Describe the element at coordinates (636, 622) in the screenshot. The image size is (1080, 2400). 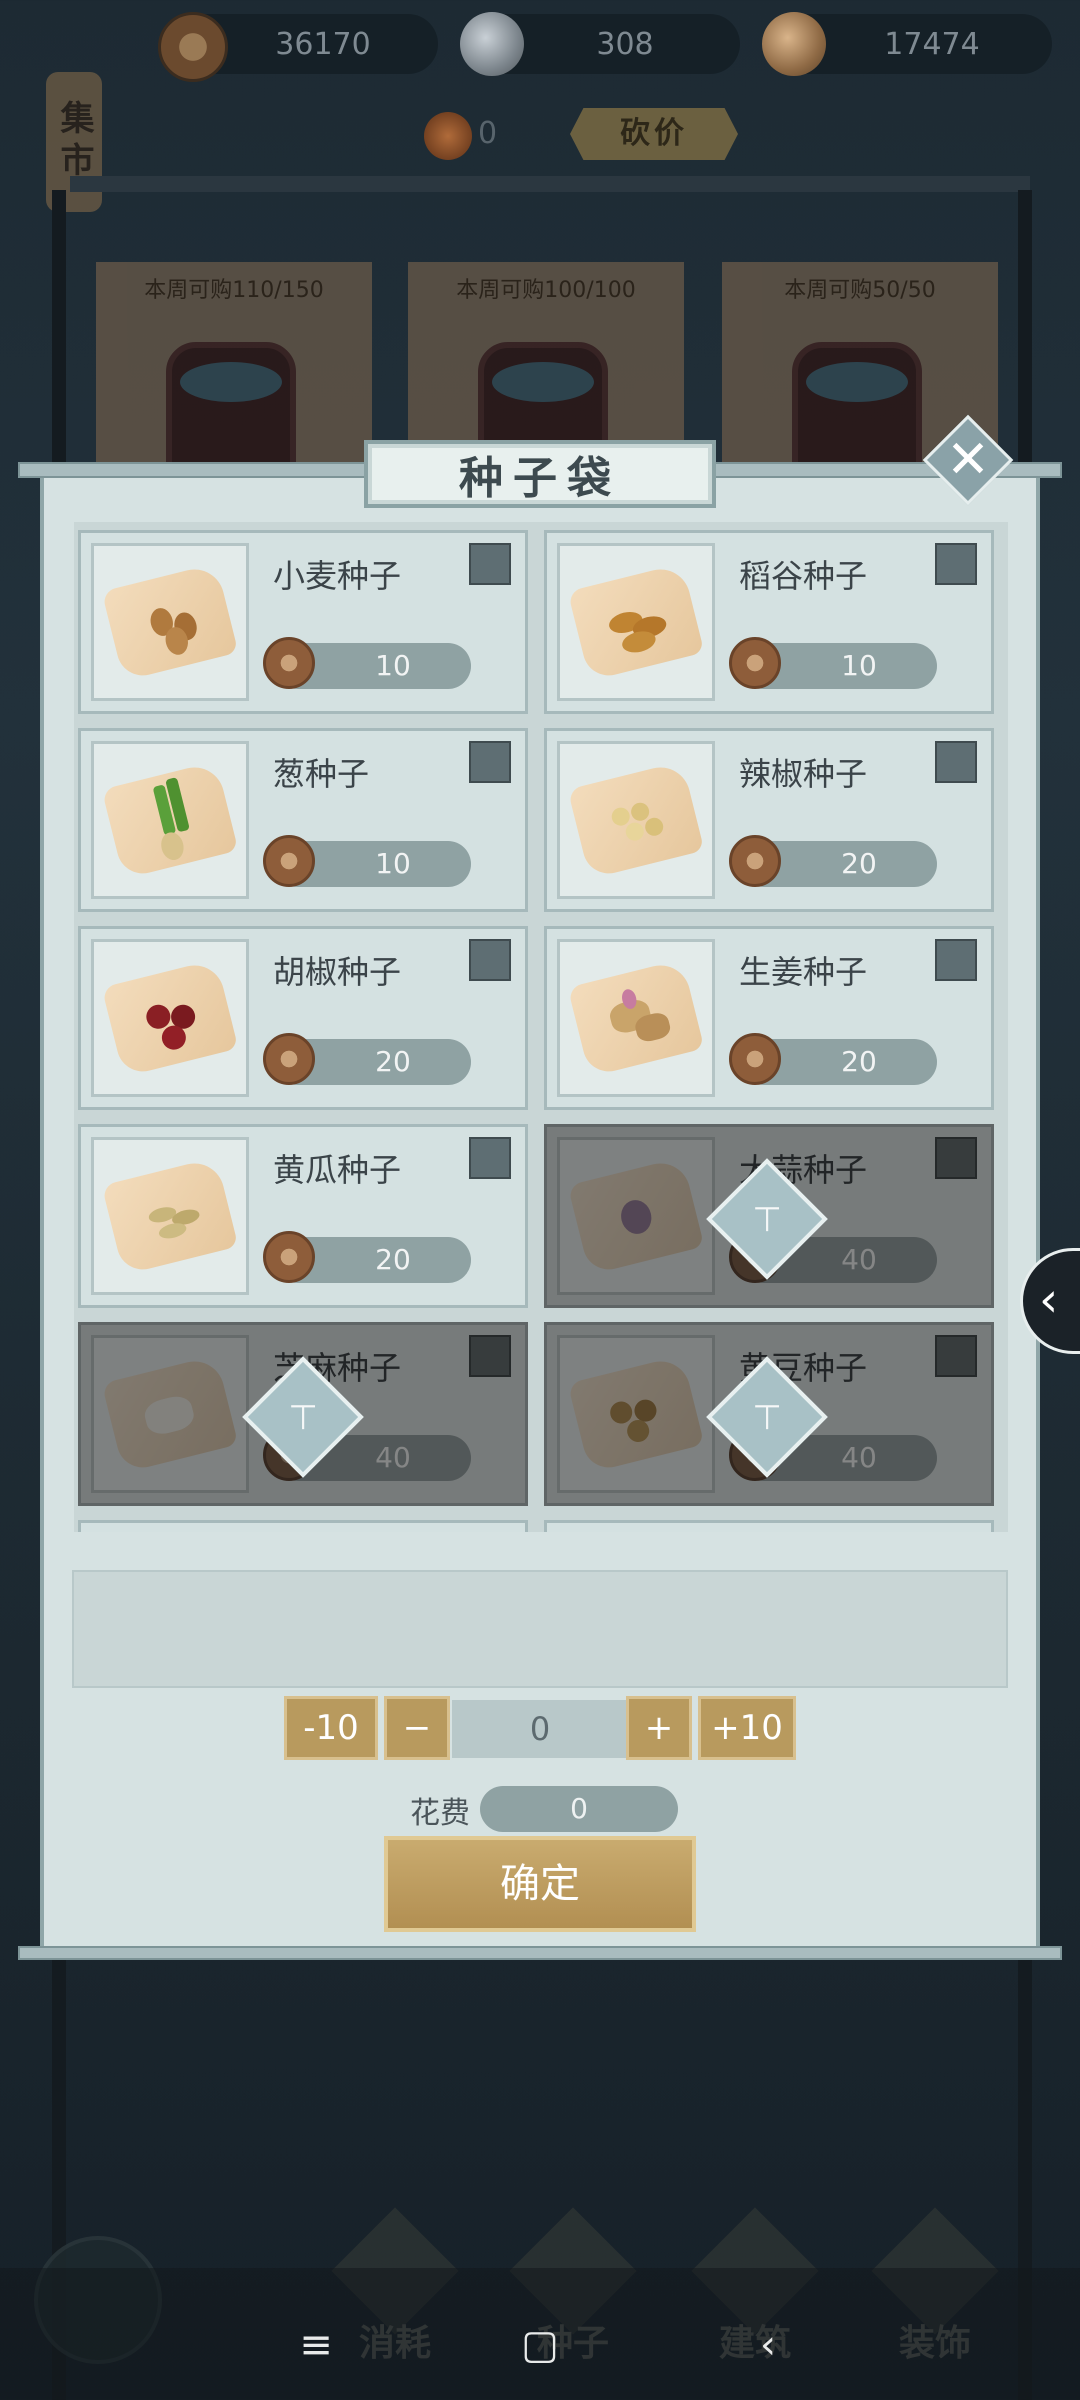
I see `rice-seed-icon` at that location.